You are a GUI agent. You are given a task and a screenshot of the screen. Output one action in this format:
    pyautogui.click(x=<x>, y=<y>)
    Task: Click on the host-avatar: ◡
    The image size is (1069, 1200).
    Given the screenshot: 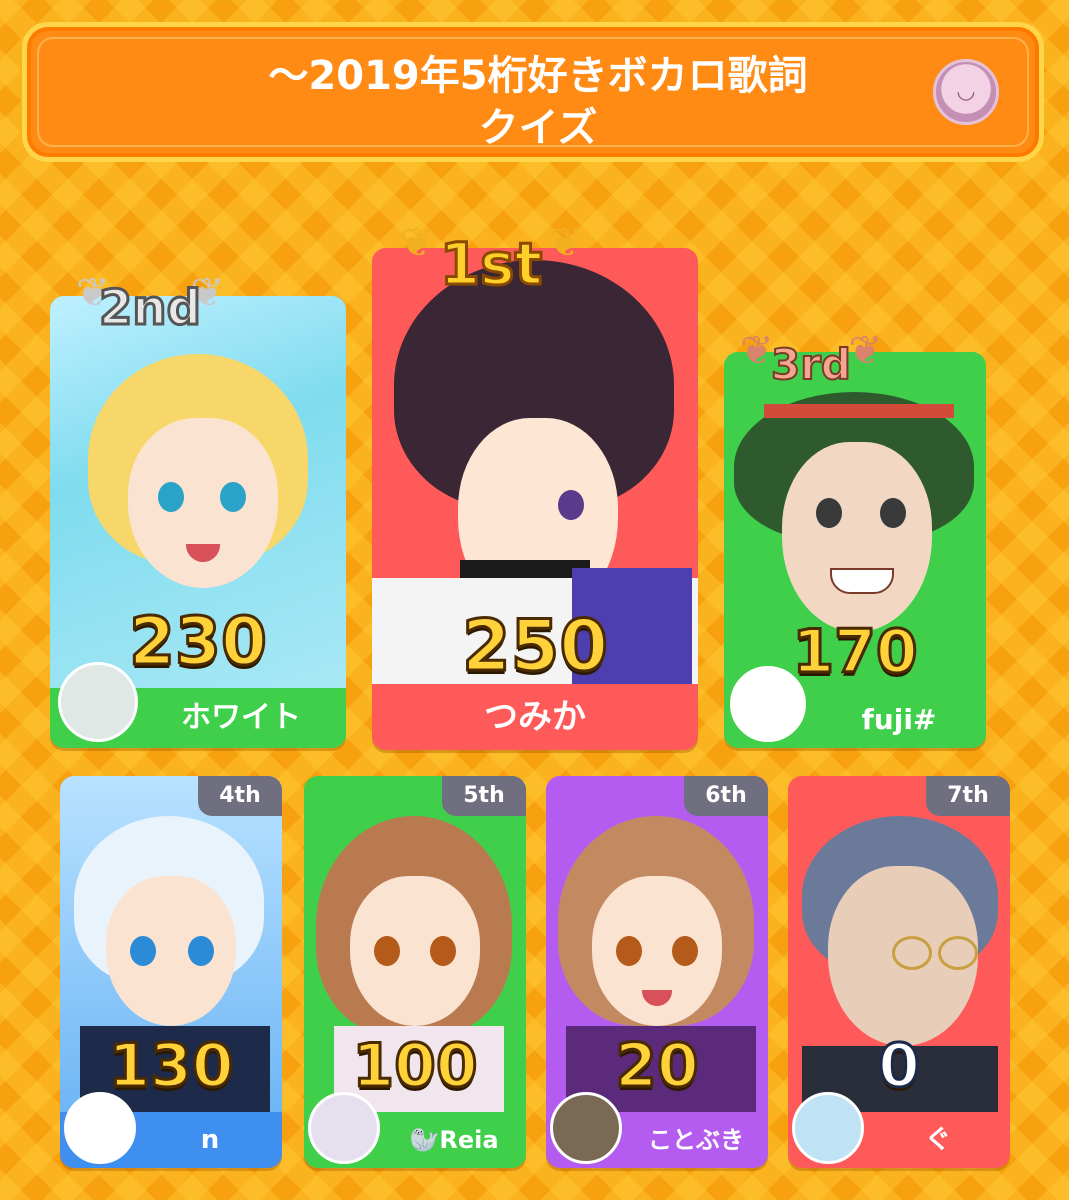 What is the action you would take?
    pyautogui.click(x=966, y=92)
    